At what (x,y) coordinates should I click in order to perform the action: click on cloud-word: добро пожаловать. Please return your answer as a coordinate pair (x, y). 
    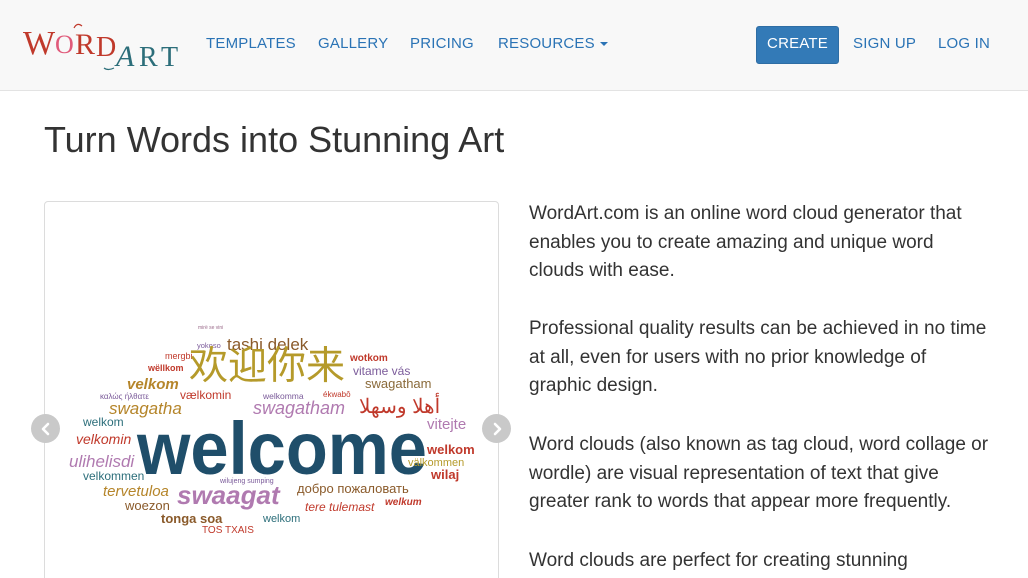
    Looking at the image, I should click on (353, 488).